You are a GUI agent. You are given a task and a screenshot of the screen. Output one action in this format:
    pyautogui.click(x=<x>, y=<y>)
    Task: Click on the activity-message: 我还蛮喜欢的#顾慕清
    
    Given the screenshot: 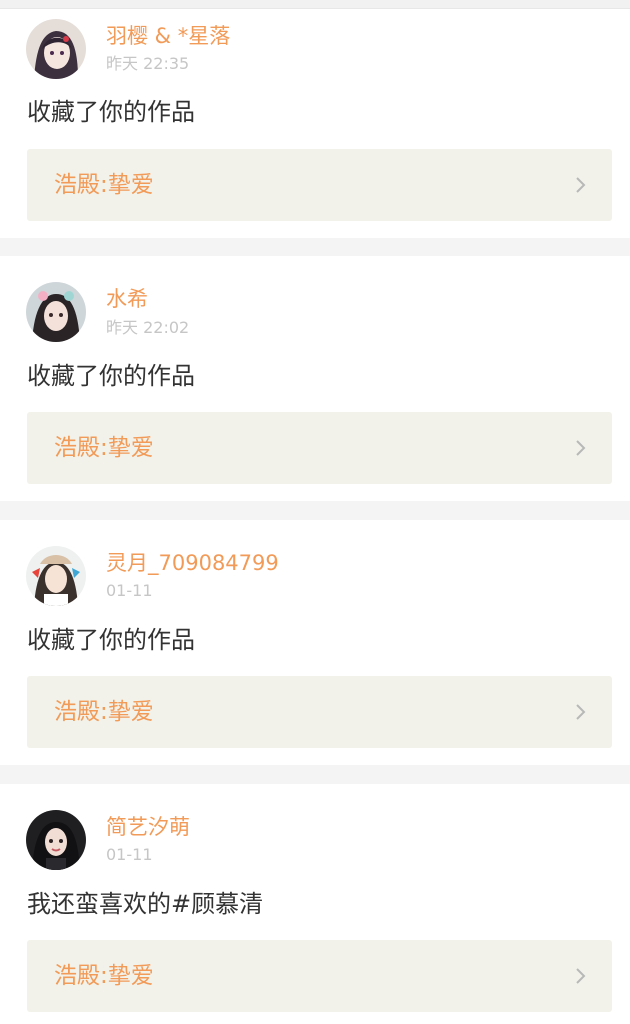 What is the action you would take?
    pyautogui.click(x=145, y=904)
    